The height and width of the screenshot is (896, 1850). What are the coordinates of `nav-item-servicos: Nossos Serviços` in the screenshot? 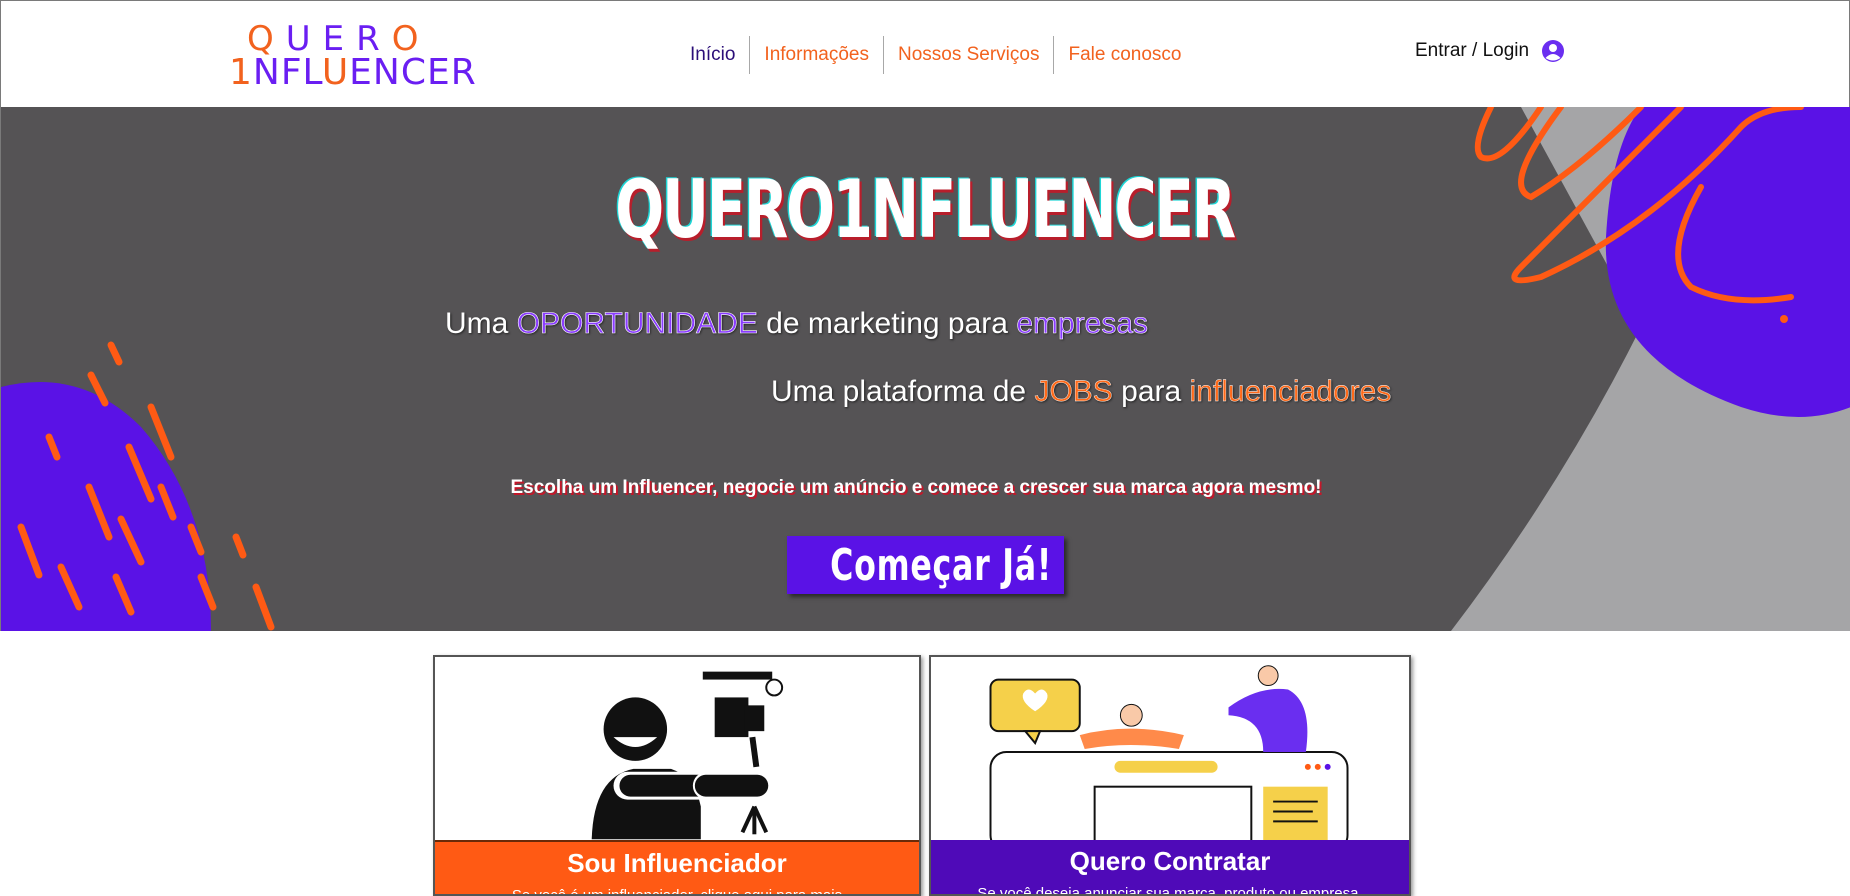 It's located at (968, 55).